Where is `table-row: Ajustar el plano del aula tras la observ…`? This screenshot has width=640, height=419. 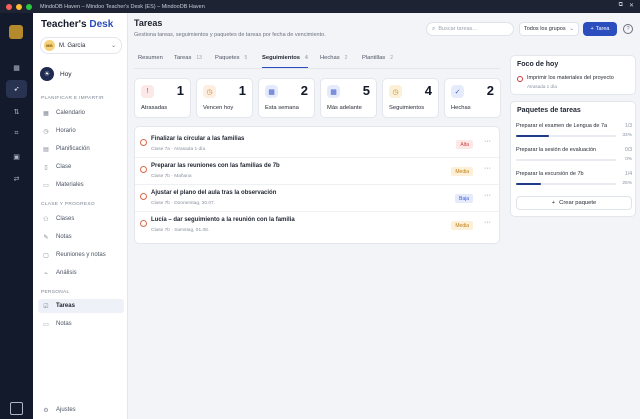
table-row: Ajustar el plano del aula tras la observ… is located at coordinates (317, 198).